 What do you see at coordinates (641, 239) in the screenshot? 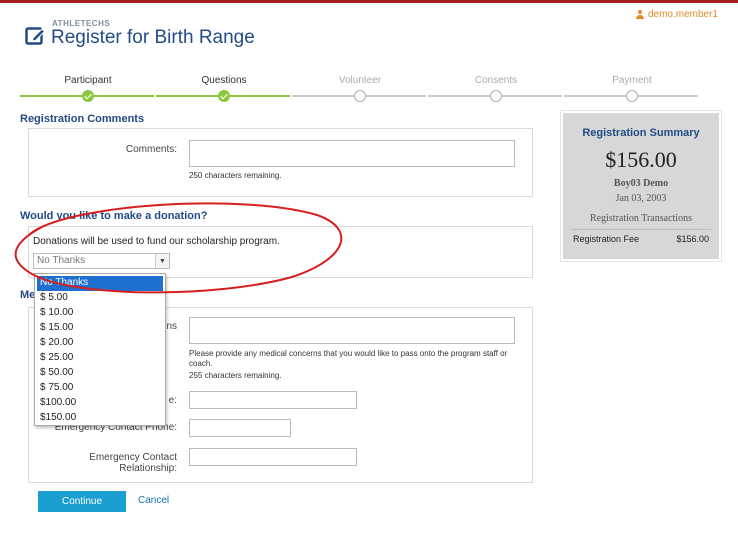
I see `summary-line-item: Registration Fee $156.00` at bounding box center [641, 239].